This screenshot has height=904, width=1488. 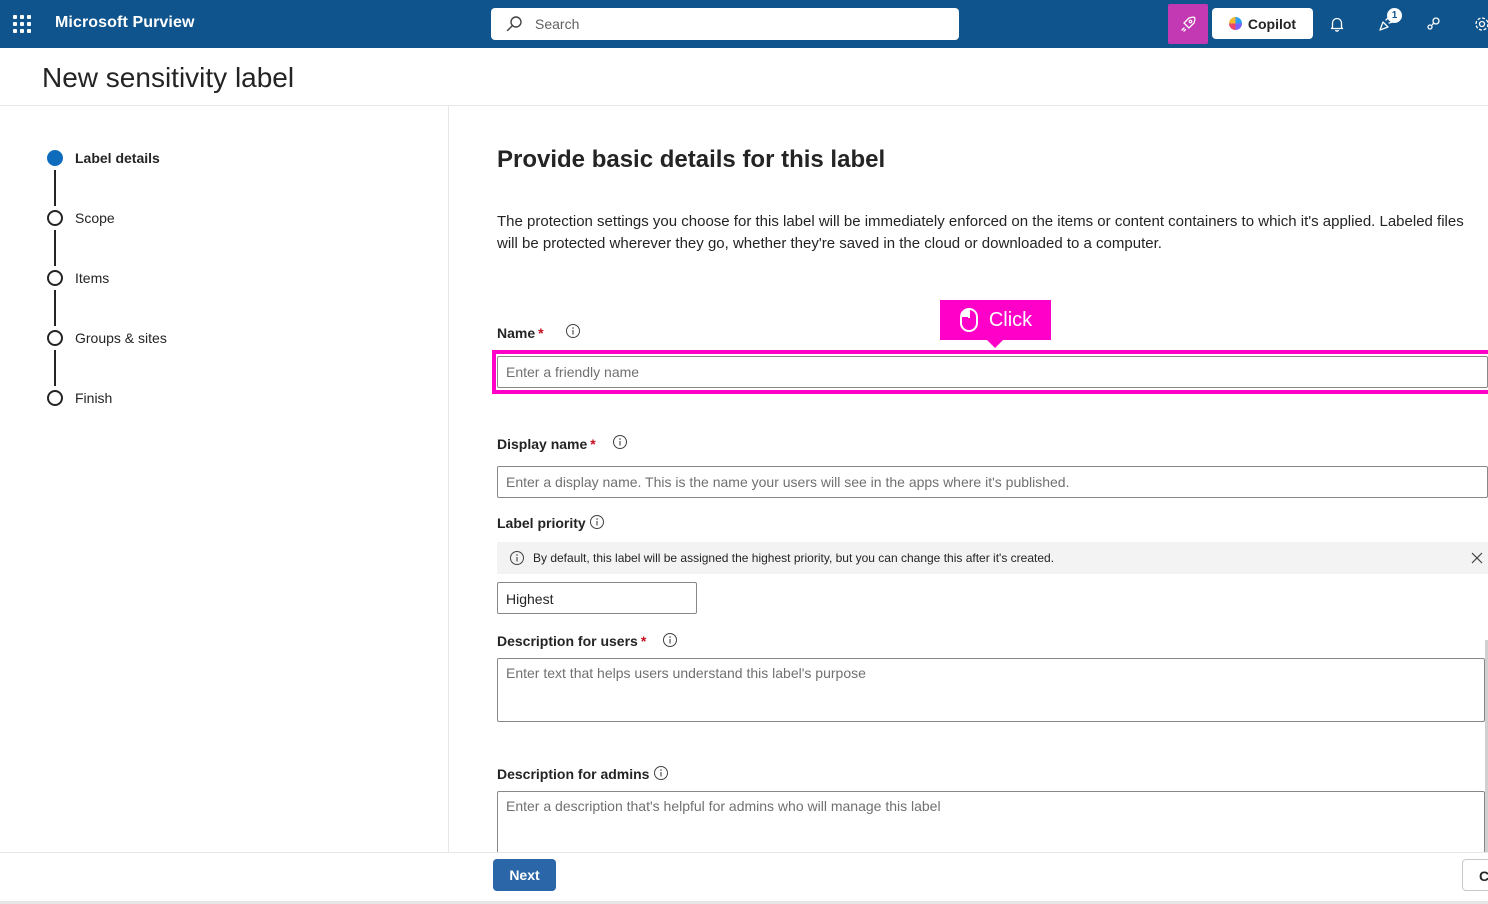 What do you see at coordinates (516, 333) in the screenshot?
I see `name-label-text: Name` at bounding box center [516, 333].